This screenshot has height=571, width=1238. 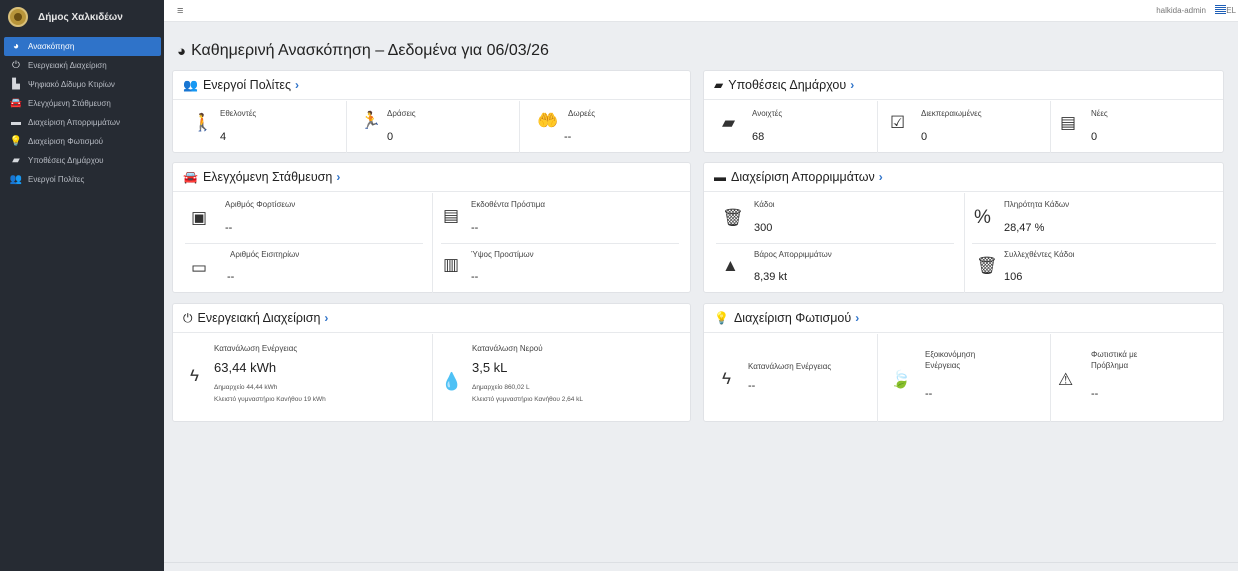 I want to click on sidebar-item-4: ▬ Διαχείριση Απορριμμάτων, so click(x=82, y=122).